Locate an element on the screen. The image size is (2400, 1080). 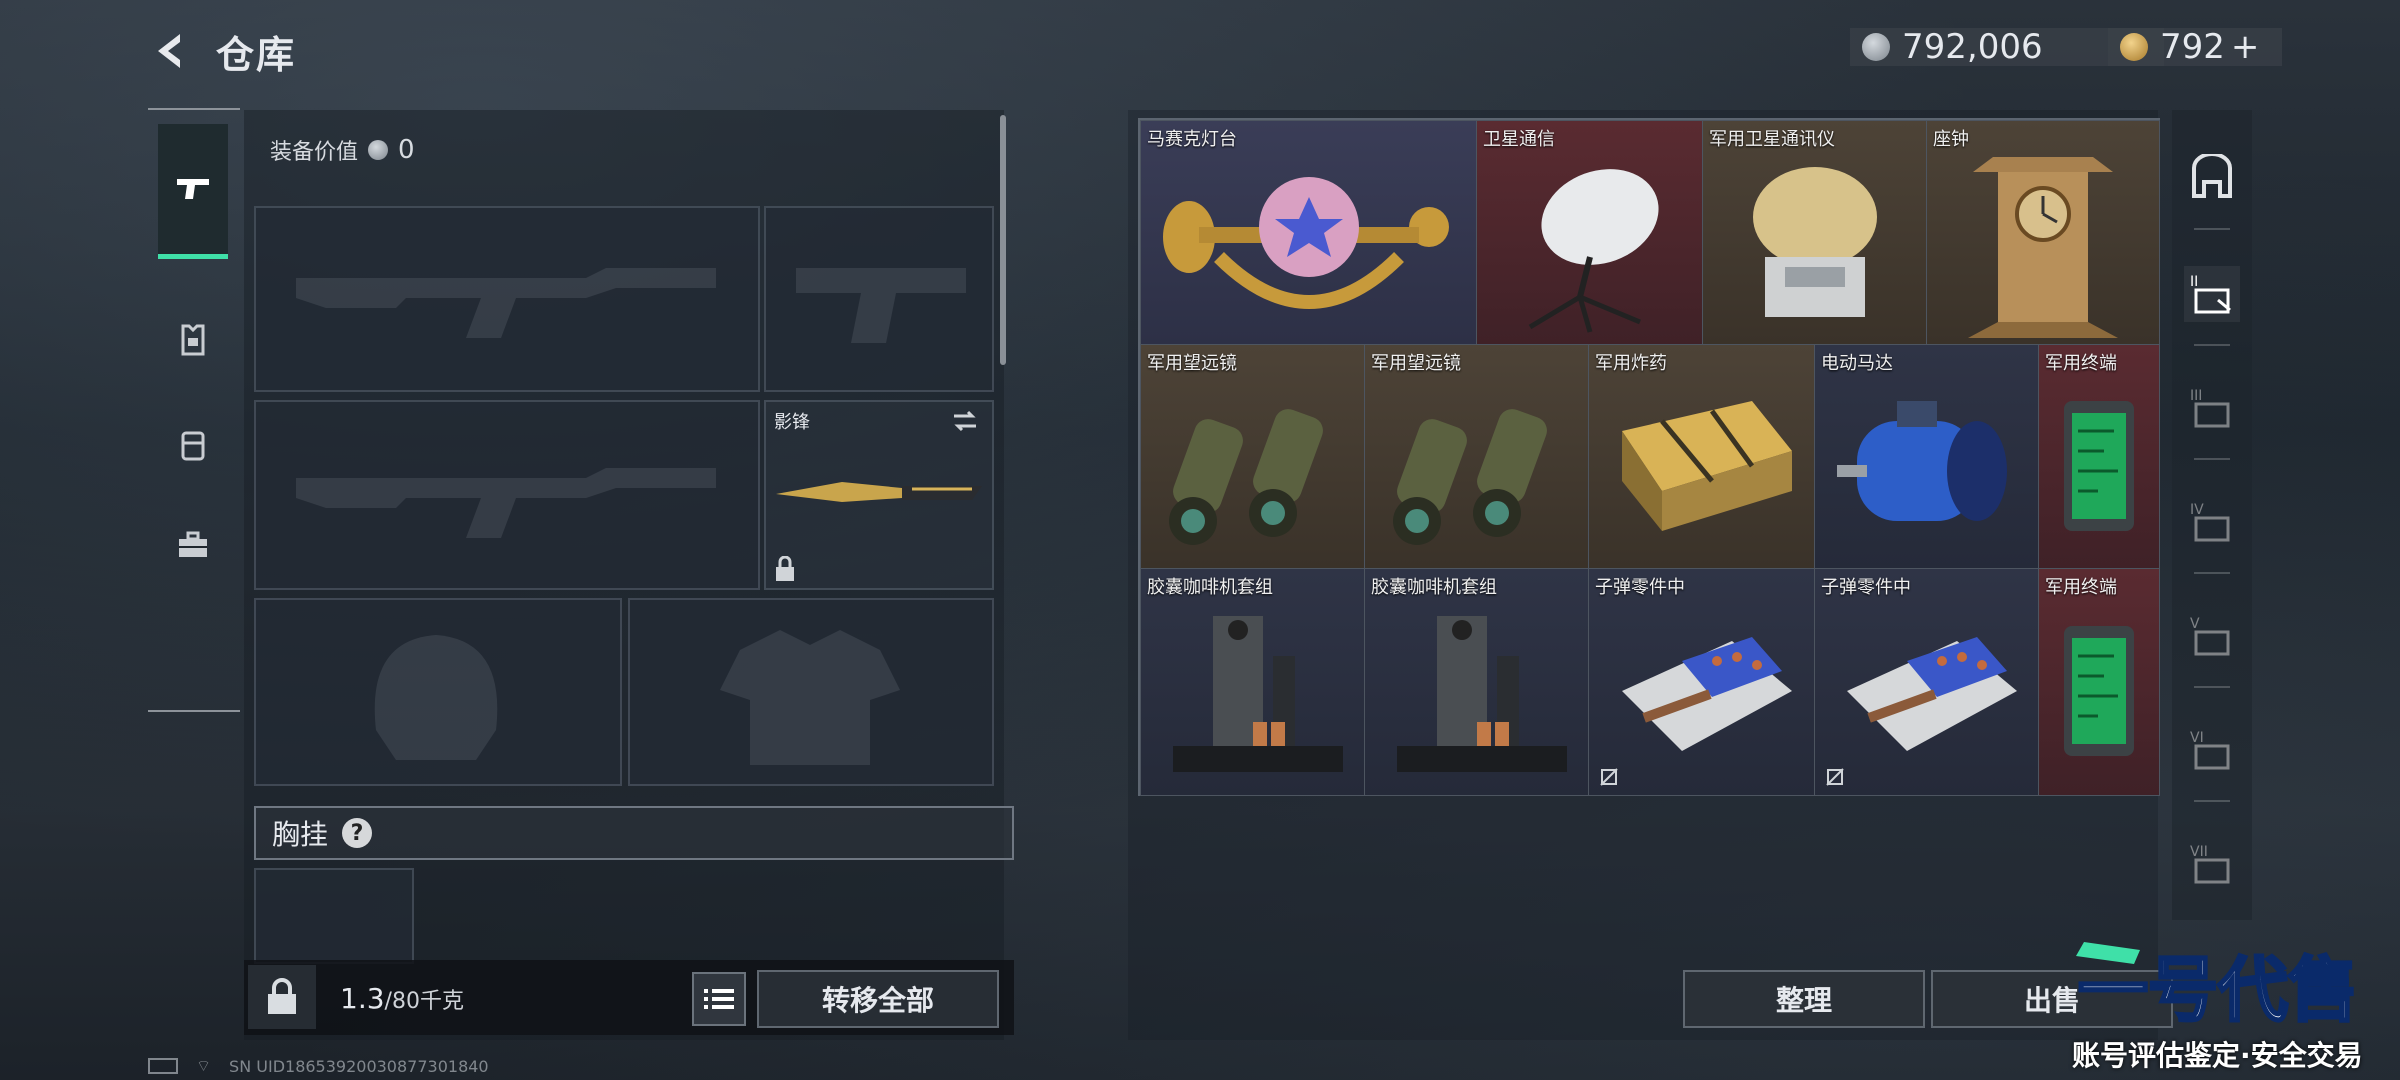
list-icon is located at coordinates (719, 999).